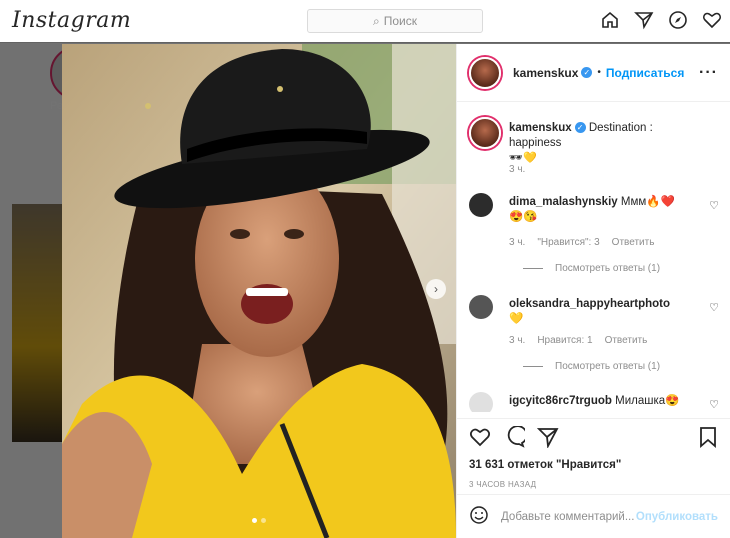 Image resolution: width=730 pixels, height=538 pixels. Describe the element at coordinates (593, 453) in the screenshot. I see `post-actions: 31 631 отметок "Нравится" 3 ЧАСОВ НАЗАД` at that location.